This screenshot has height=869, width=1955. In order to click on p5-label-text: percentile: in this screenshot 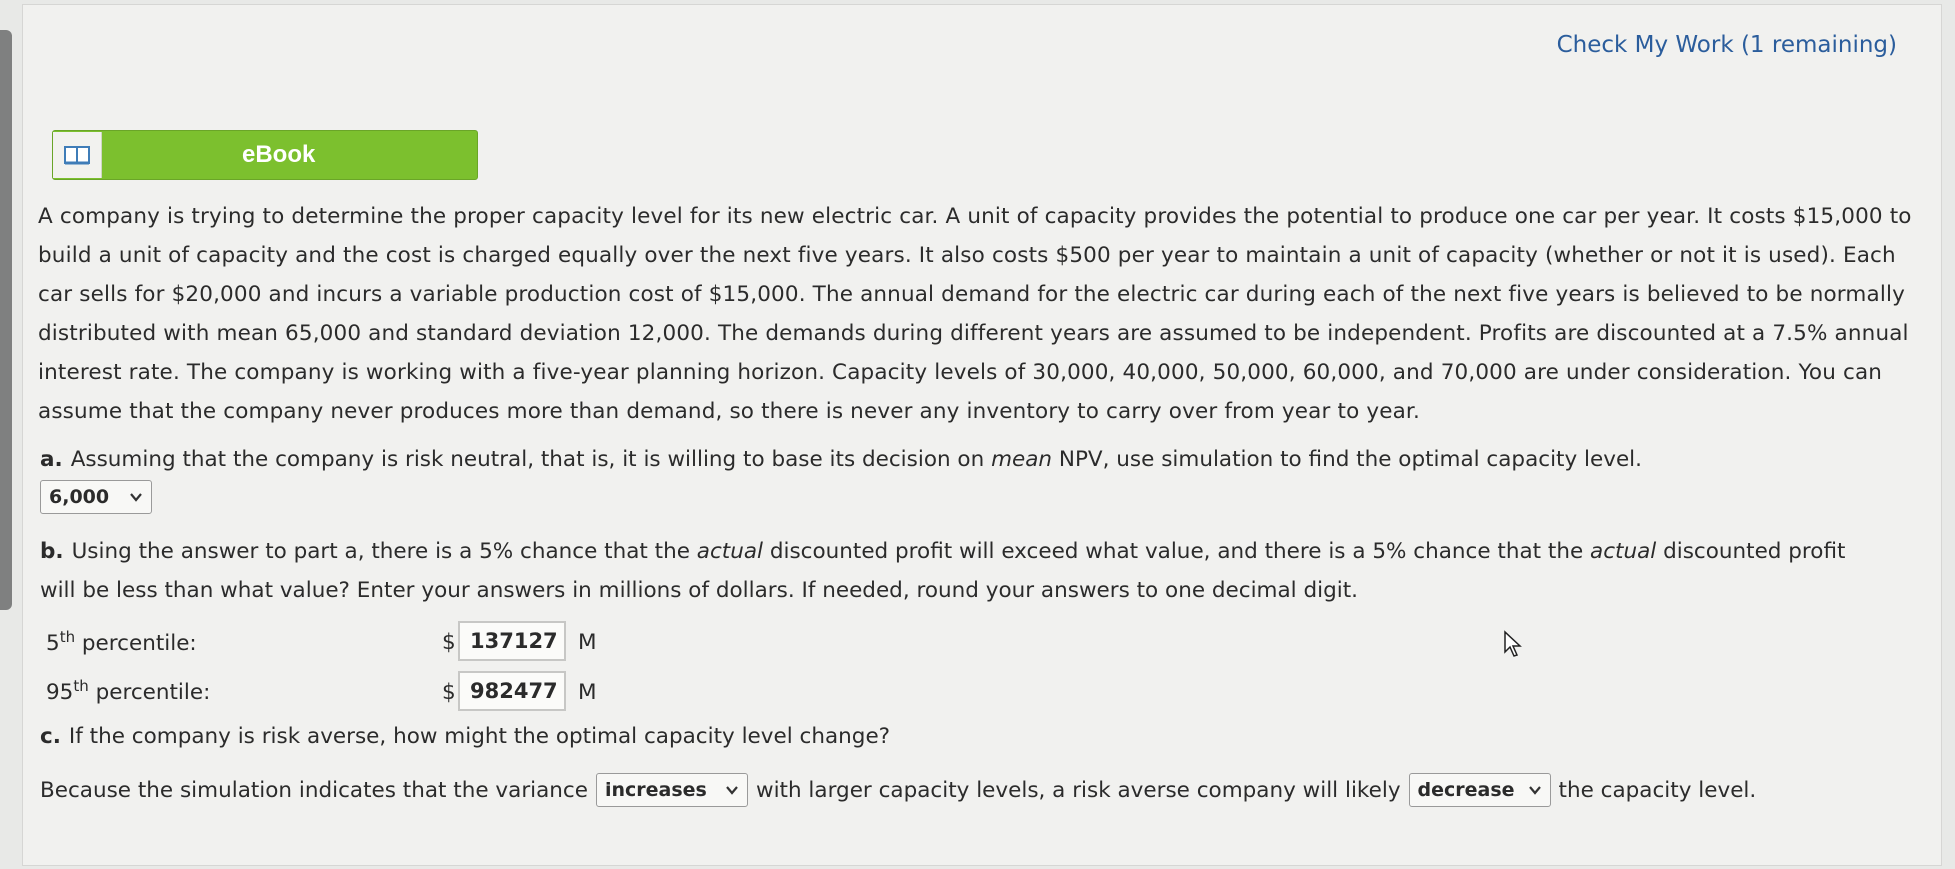, I will do `click(136, 644)`.